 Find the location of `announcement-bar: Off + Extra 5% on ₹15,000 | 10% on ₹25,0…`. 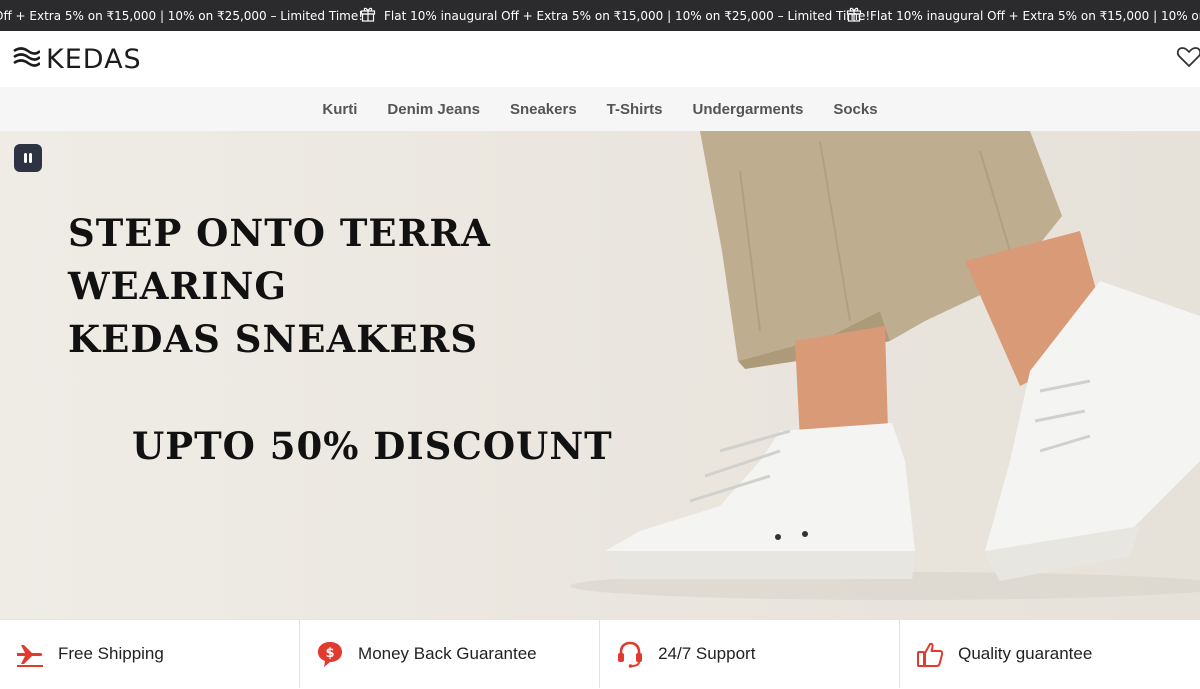

announcement-bar: Off + Extra 5% on ₹15,000 | 10% on ₹25,0… is located at coordinates (600, 15).